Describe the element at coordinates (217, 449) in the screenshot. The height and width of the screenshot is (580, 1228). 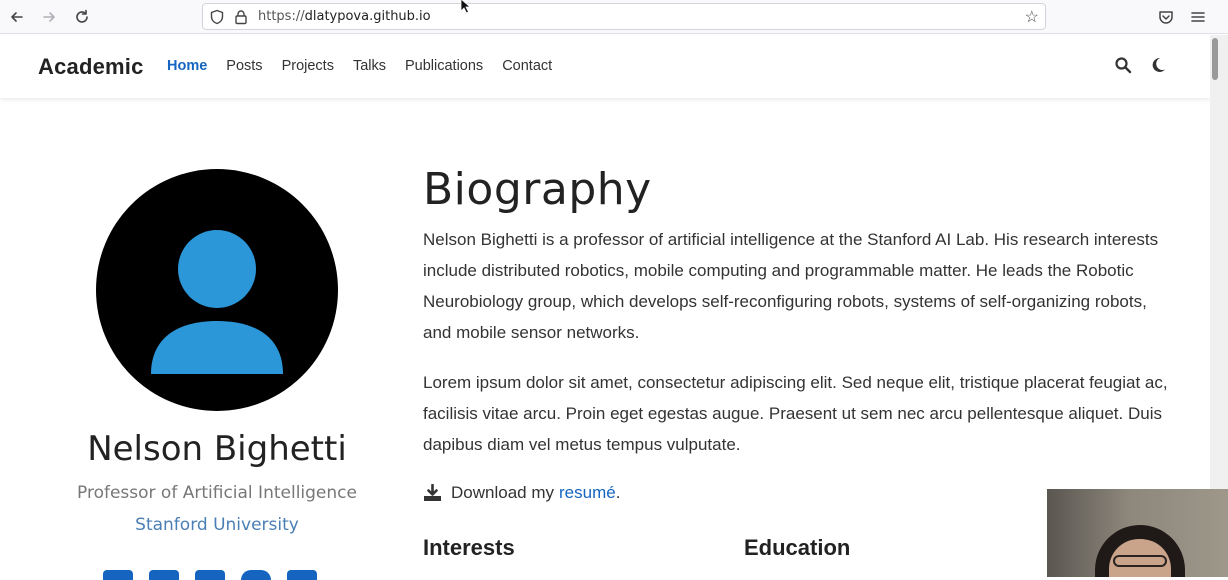
I see `profile-name: Nelson Bighetti` at that location.